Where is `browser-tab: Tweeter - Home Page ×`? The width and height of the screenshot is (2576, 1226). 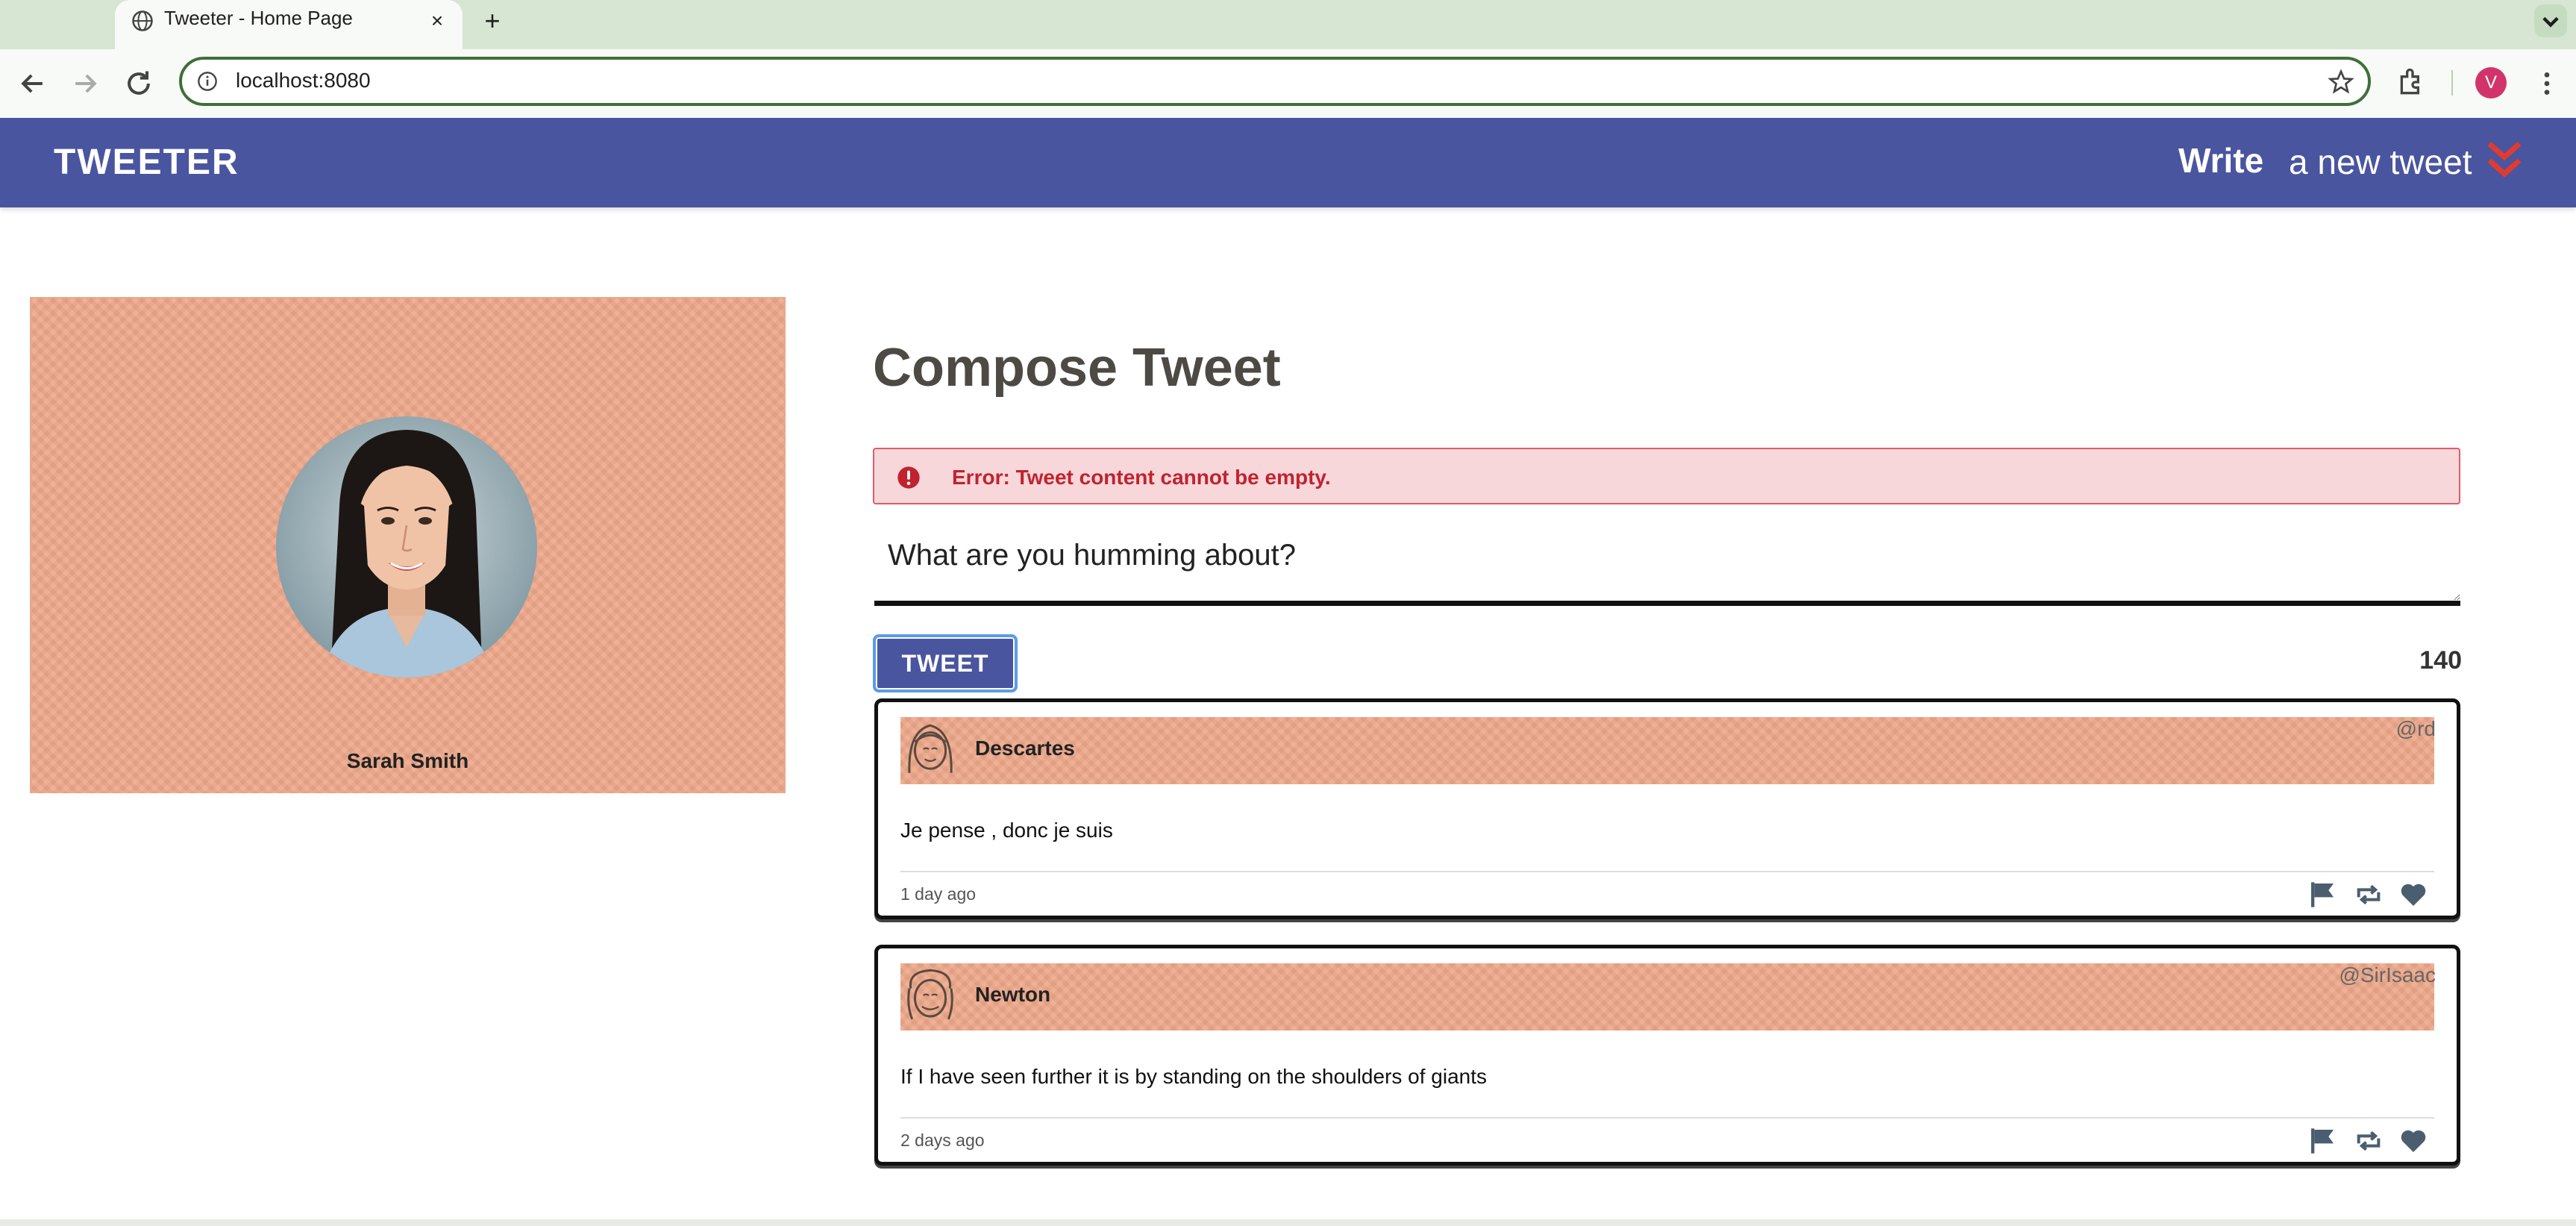 browser-tab: Tweeter - Home Page × is located at coordinates (289, 24).